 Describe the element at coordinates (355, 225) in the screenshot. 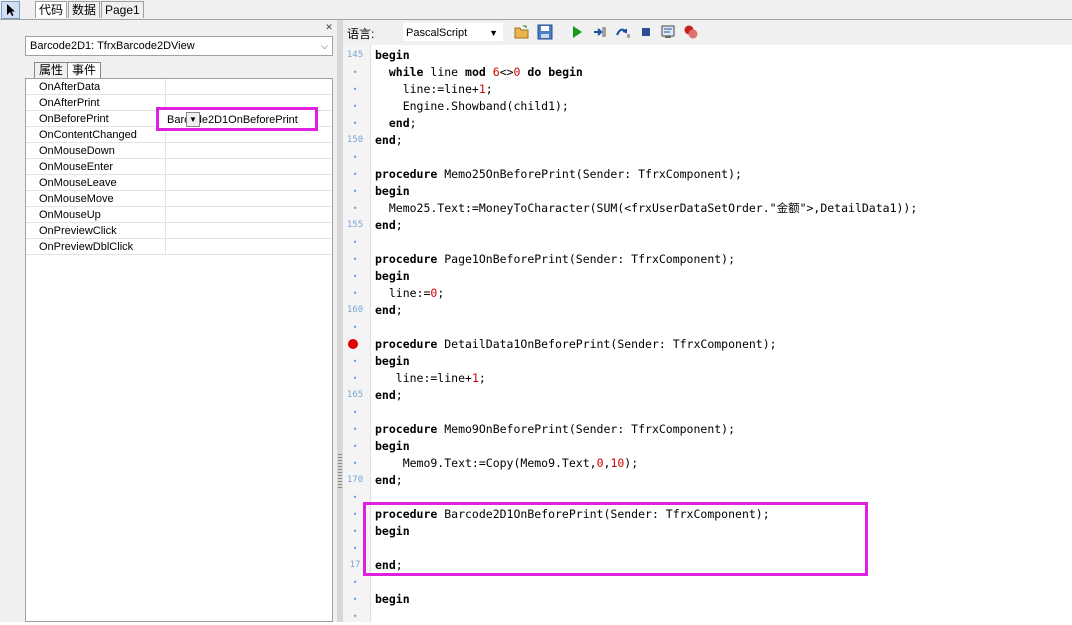

I see `line-number: 155` at that location.